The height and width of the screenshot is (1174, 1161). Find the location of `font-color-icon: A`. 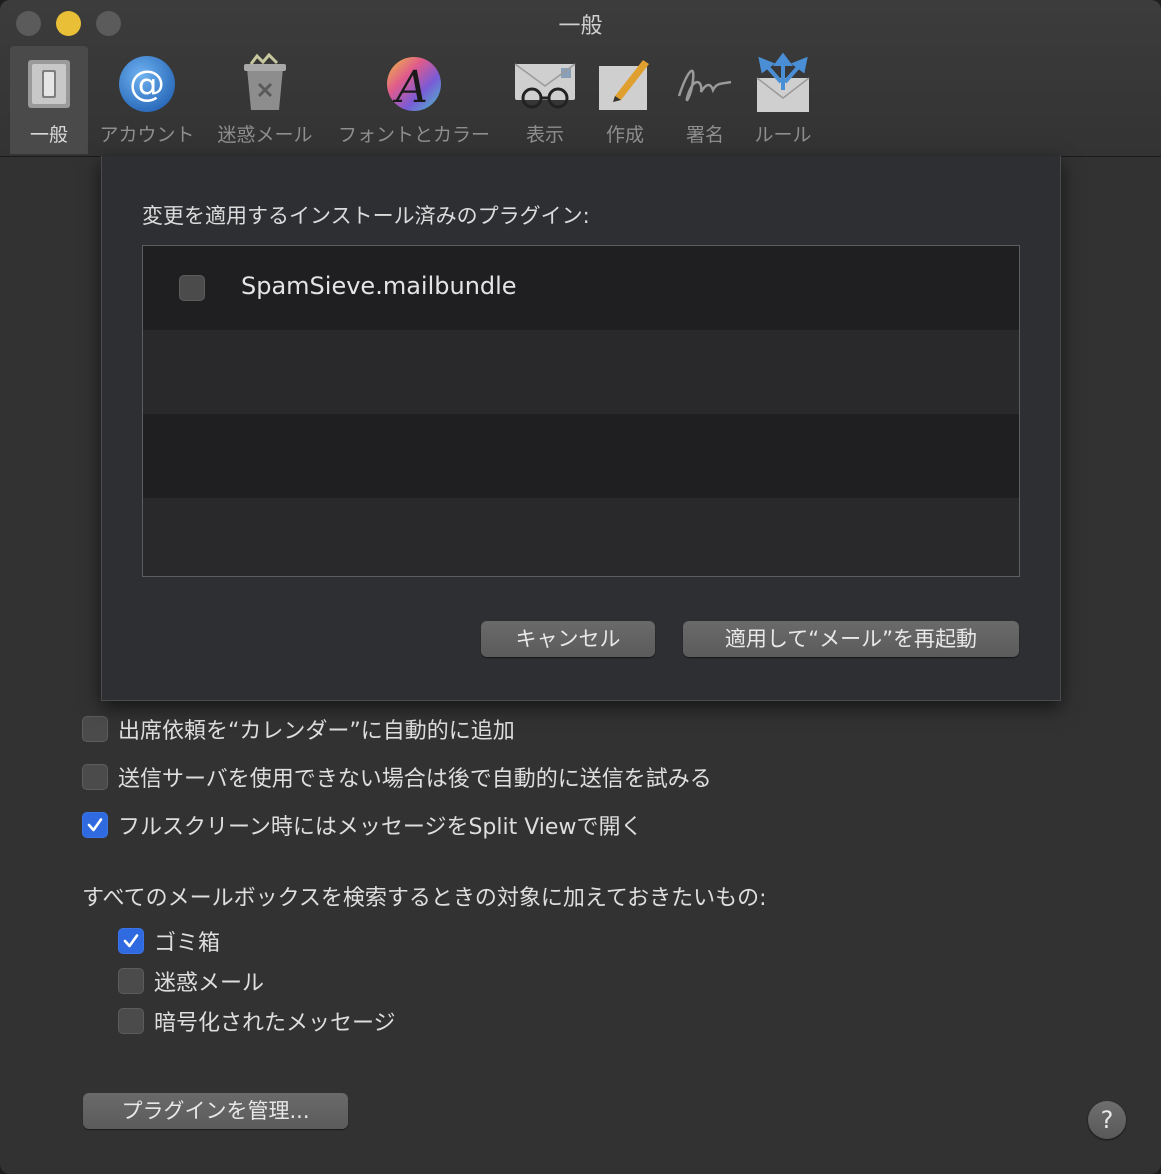

font-color-icon: A is located at coordinates (414, 85).